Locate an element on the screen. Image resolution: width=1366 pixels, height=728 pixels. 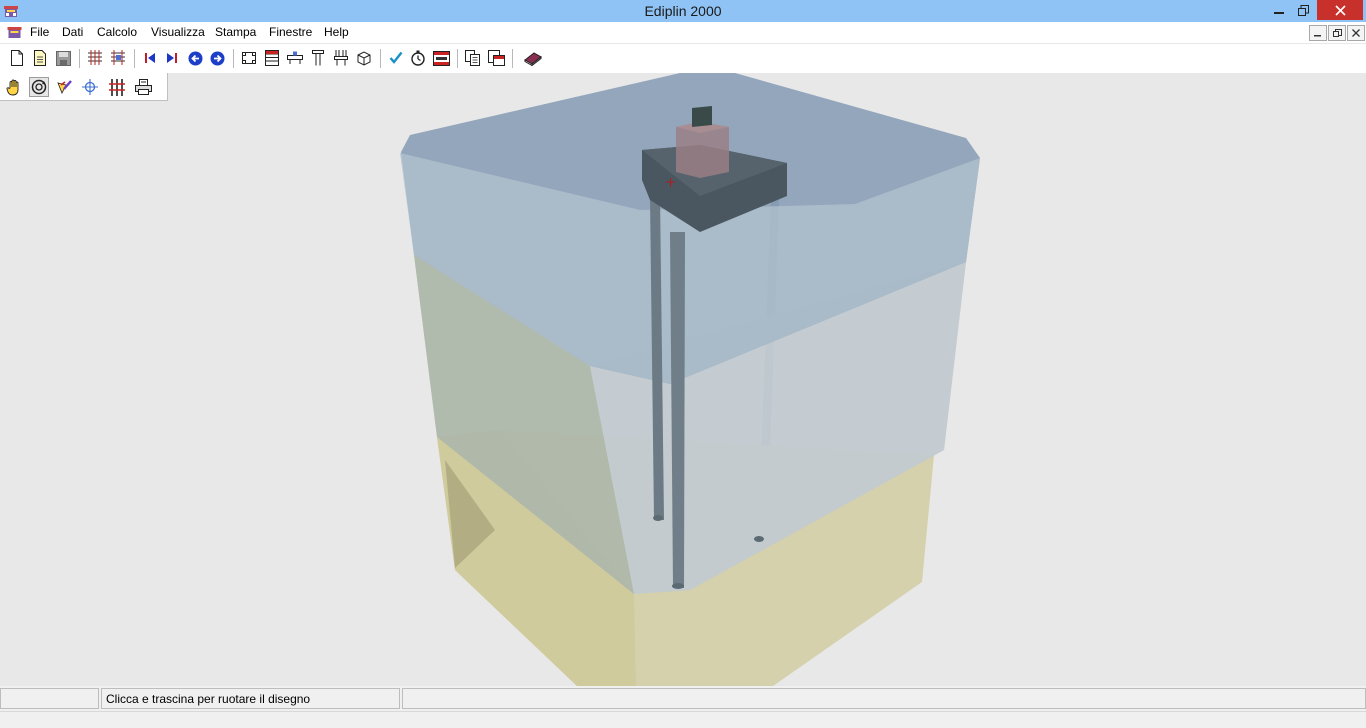
open-file-icon is located at coordinates (40, 58).